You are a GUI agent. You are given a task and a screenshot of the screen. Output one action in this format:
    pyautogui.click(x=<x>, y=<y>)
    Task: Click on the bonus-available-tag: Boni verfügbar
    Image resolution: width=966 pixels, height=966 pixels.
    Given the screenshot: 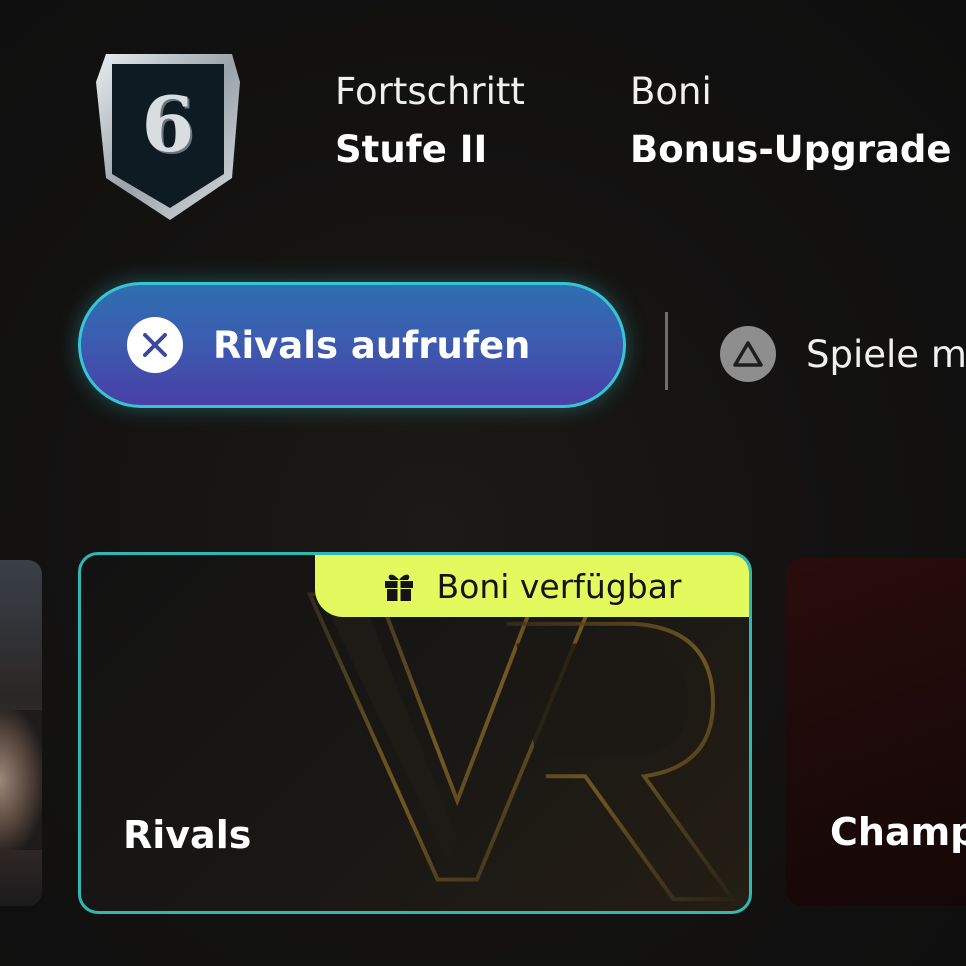 What is the action you would take?
    pyautogui.click(x=532, y=586)
    